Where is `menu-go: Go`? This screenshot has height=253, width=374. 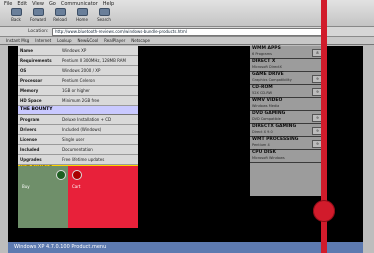
menu-go: Go is located at coordinates (52, 4).